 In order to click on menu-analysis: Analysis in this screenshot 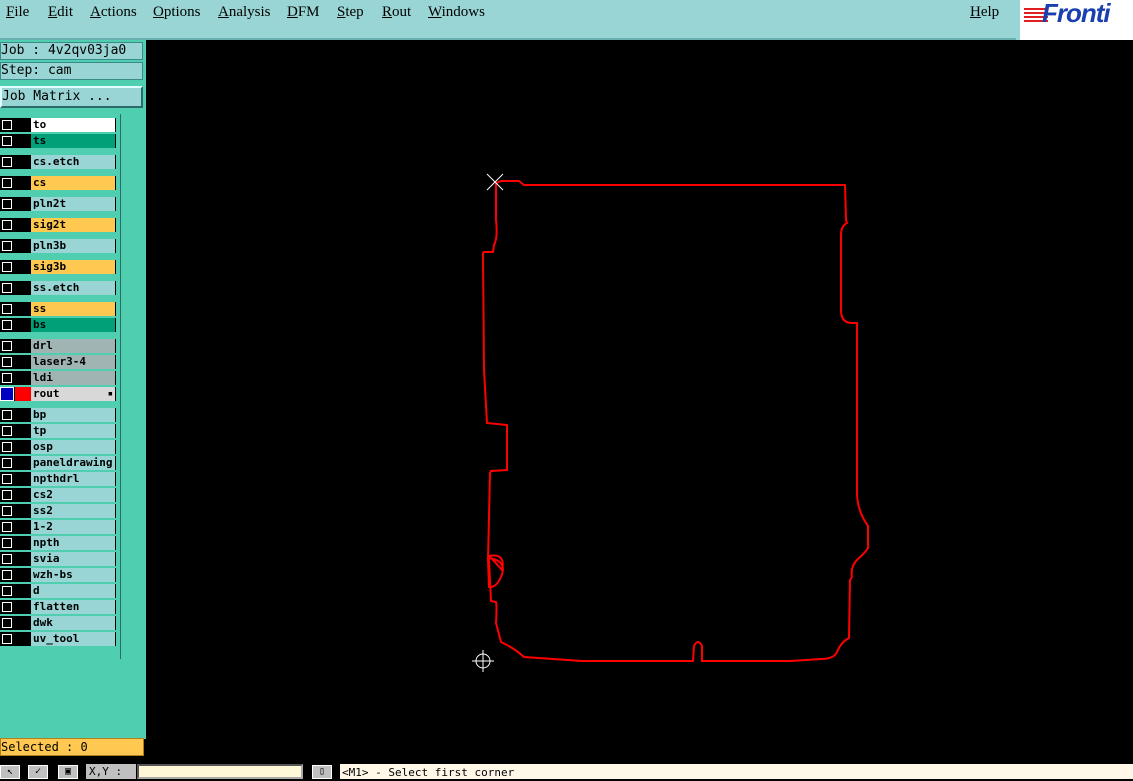, I will do `click(244, 12)`.